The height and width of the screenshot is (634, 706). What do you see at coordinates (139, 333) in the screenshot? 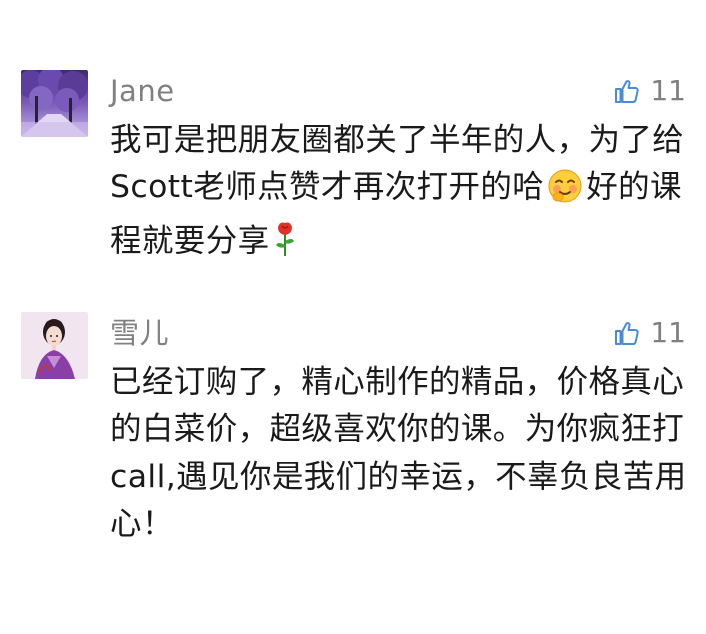
I see `comment-username: 雪儿` at bounding box center [139, 333].